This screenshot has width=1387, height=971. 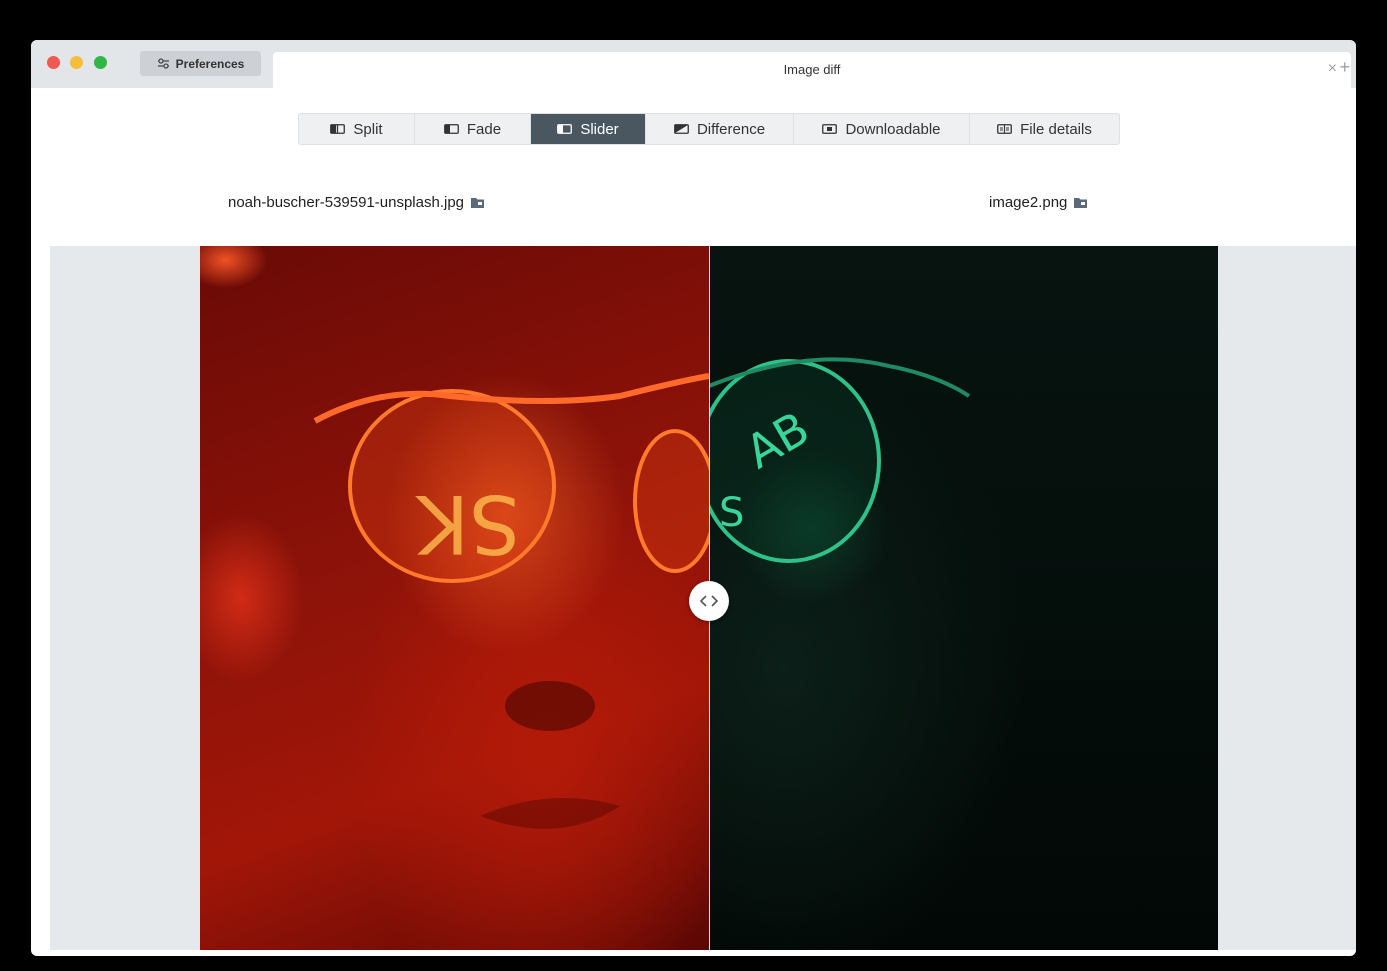 I want to click on right-image-art: AB S, so click(x=834, y=460).